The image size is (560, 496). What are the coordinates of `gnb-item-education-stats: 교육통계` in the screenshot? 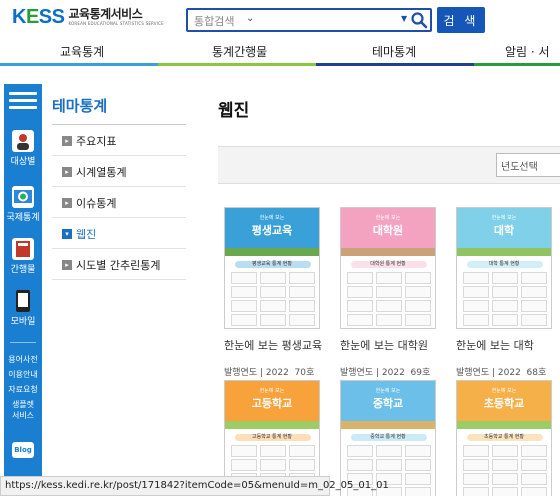 It's located at (82, 51).